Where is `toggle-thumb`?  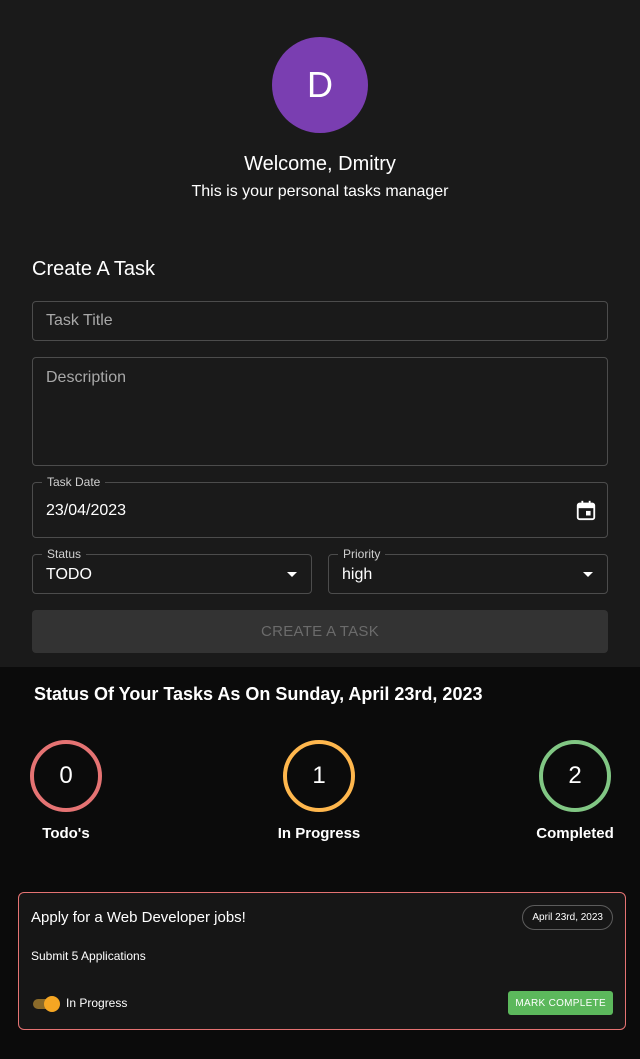 toggle-thumb is located at coordinates (52, 1004).